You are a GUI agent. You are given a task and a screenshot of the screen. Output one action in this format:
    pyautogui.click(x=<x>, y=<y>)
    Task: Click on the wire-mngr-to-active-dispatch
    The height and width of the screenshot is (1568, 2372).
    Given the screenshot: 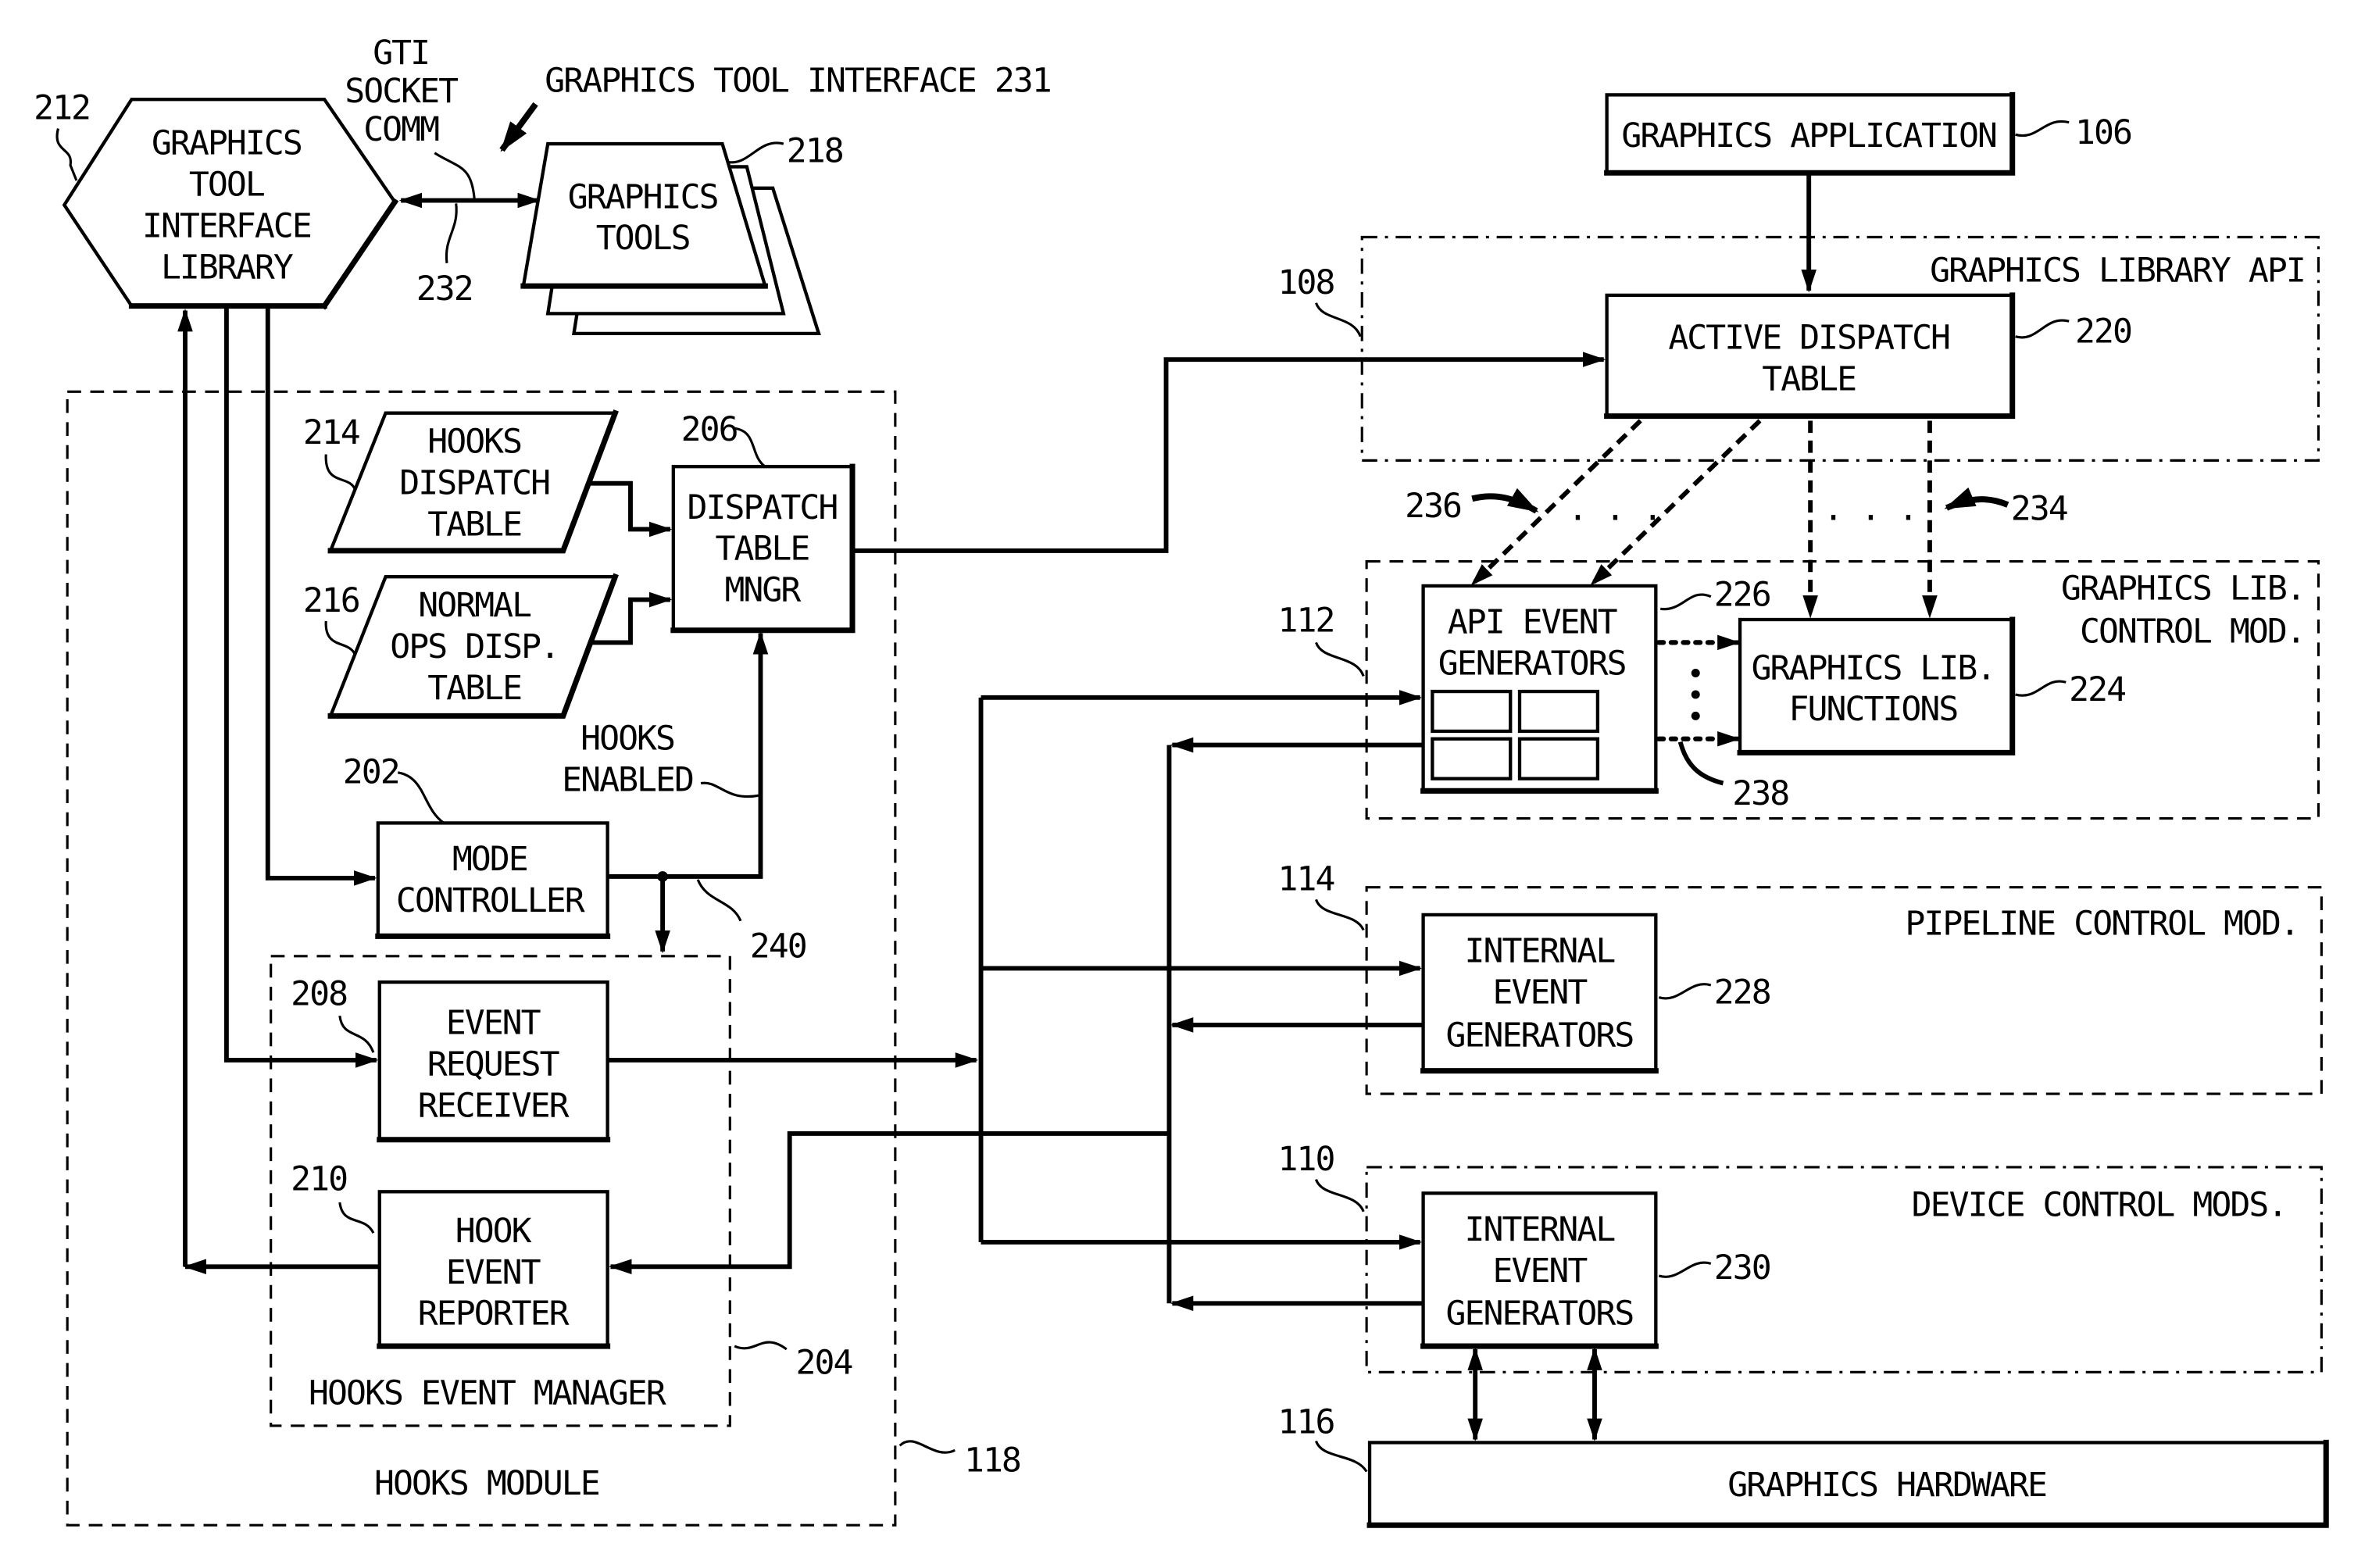 What is the action you would take?
    pyautogui.click(x=1229, y=453)
    